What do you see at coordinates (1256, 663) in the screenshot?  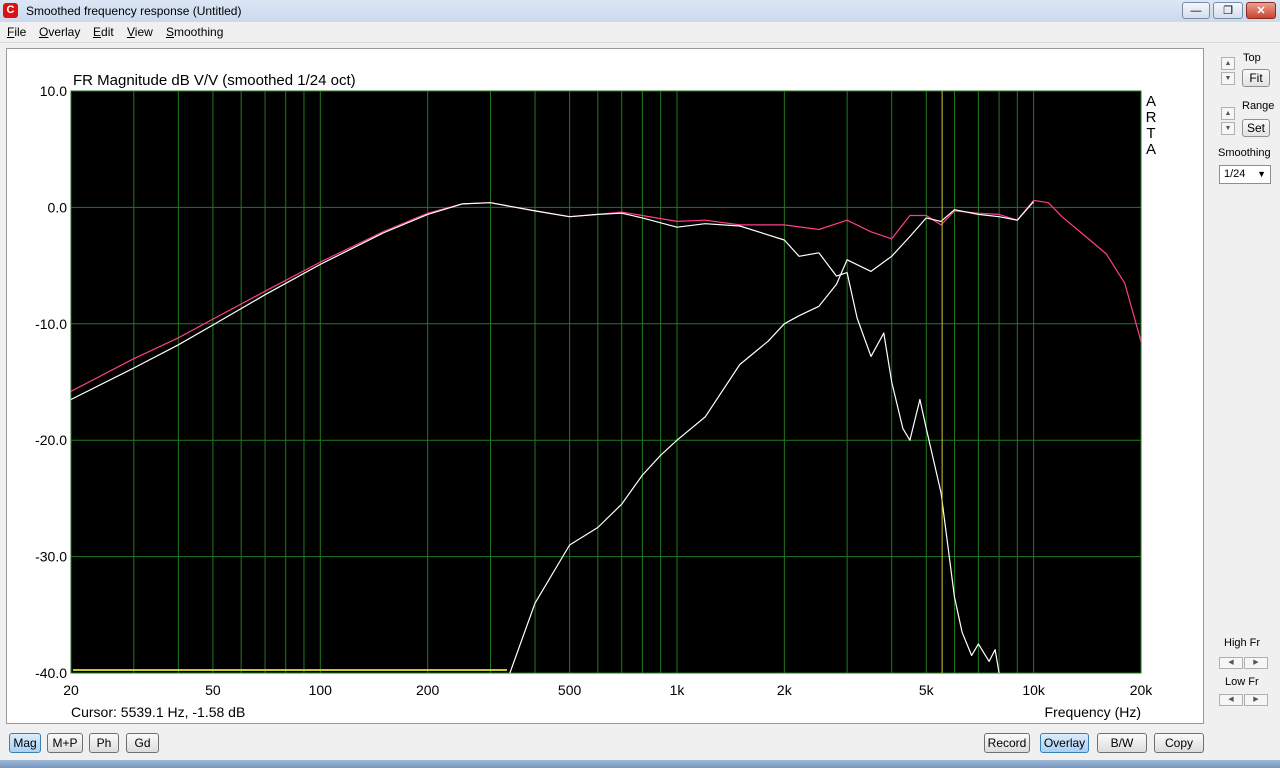 I see `high-freq-right-arrow: ▶` at bounding box center [1256, 663].